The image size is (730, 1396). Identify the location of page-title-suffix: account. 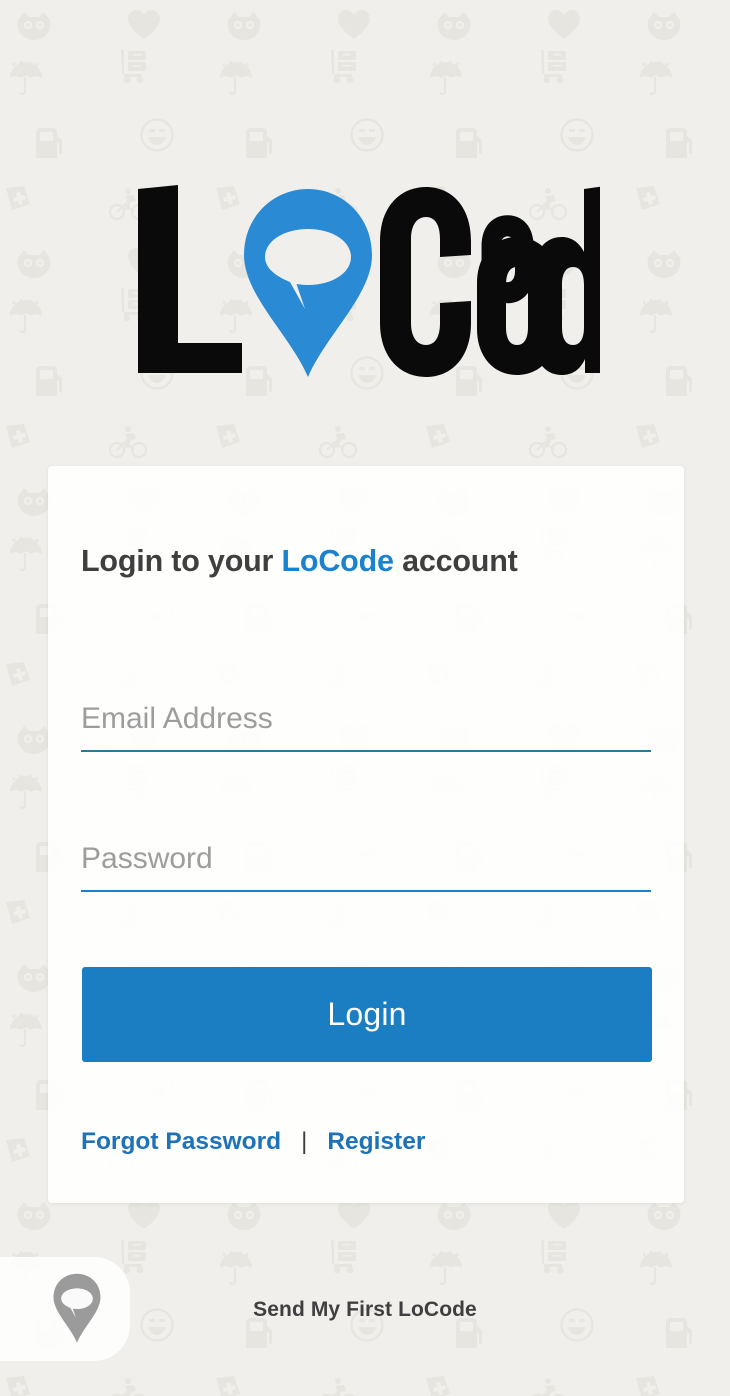
(455, 561).